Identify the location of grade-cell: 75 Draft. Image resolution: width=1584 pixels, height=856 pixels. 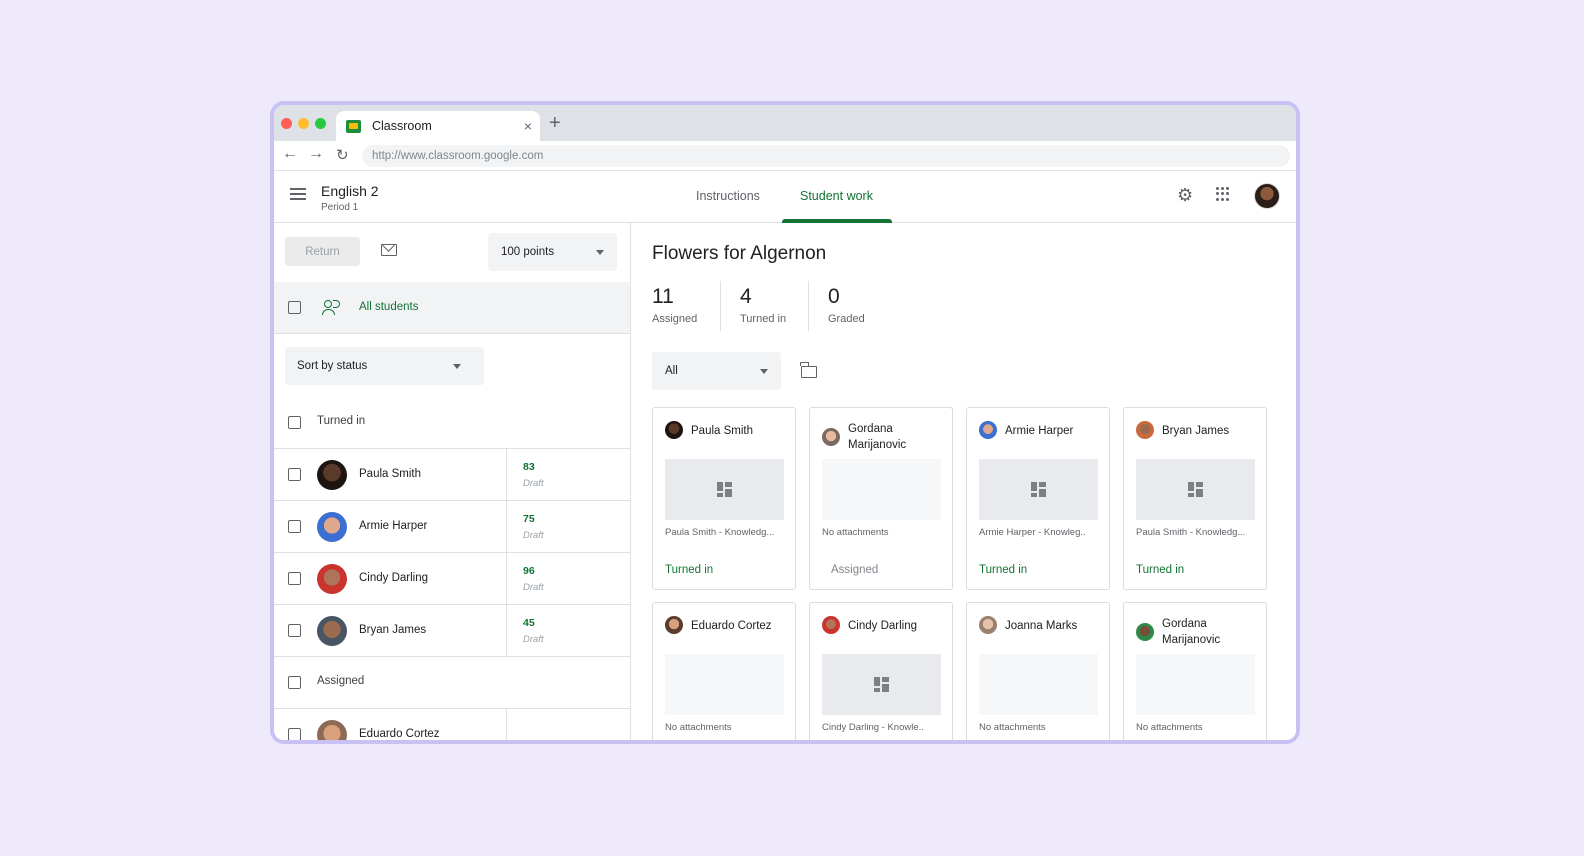
(568, 526).